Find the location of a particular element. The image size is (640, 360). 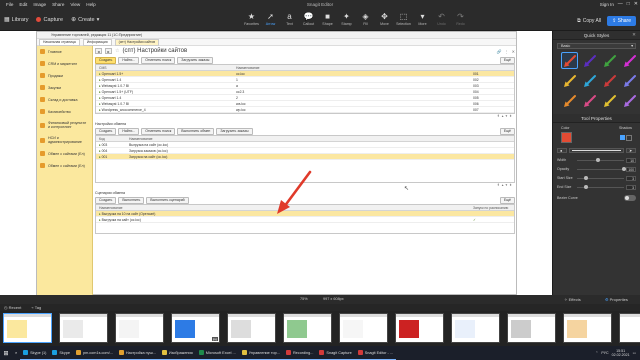

red-arrow-annotation is located at coordinates (295, 192).